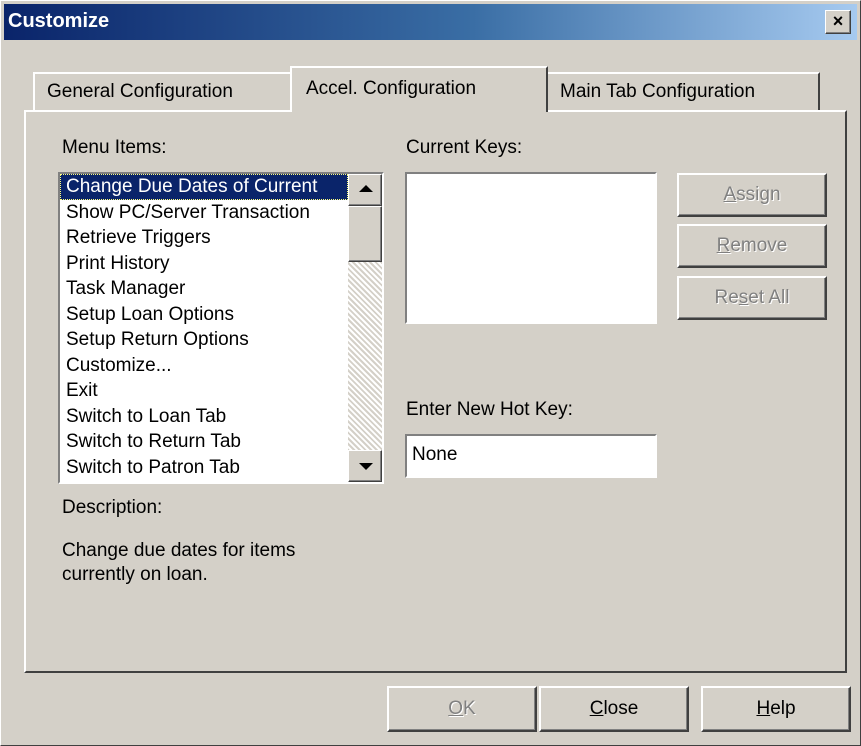  What do you see at coordinates (743, 297) in the screenshot?
I see `reset-all-mnemonic: s` at bounding box center [743, 297].